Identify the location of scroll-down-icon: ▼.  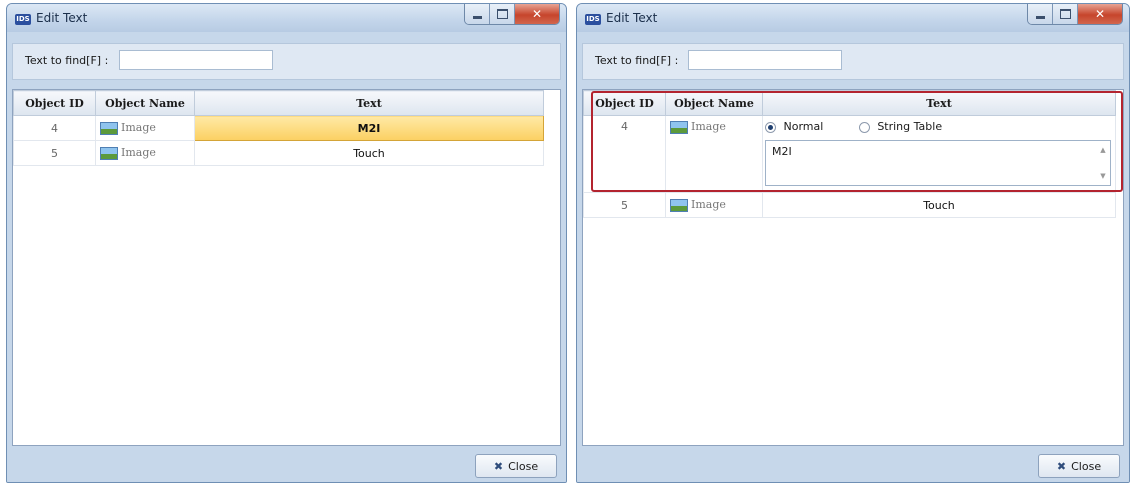
(1102, 176).